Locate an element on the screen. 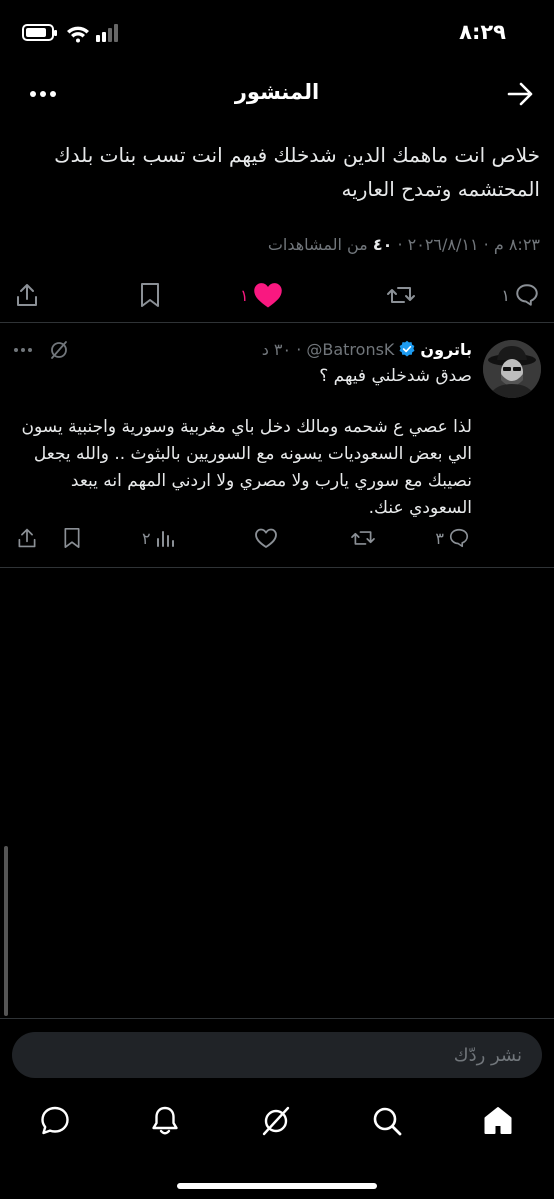 The image size is (554, 1199). post-meta: ٨:٢٣ م · ٢٠٢٦/٨/١١ · ٤٠ من المشاهدات is located at coordinates (403, 244).